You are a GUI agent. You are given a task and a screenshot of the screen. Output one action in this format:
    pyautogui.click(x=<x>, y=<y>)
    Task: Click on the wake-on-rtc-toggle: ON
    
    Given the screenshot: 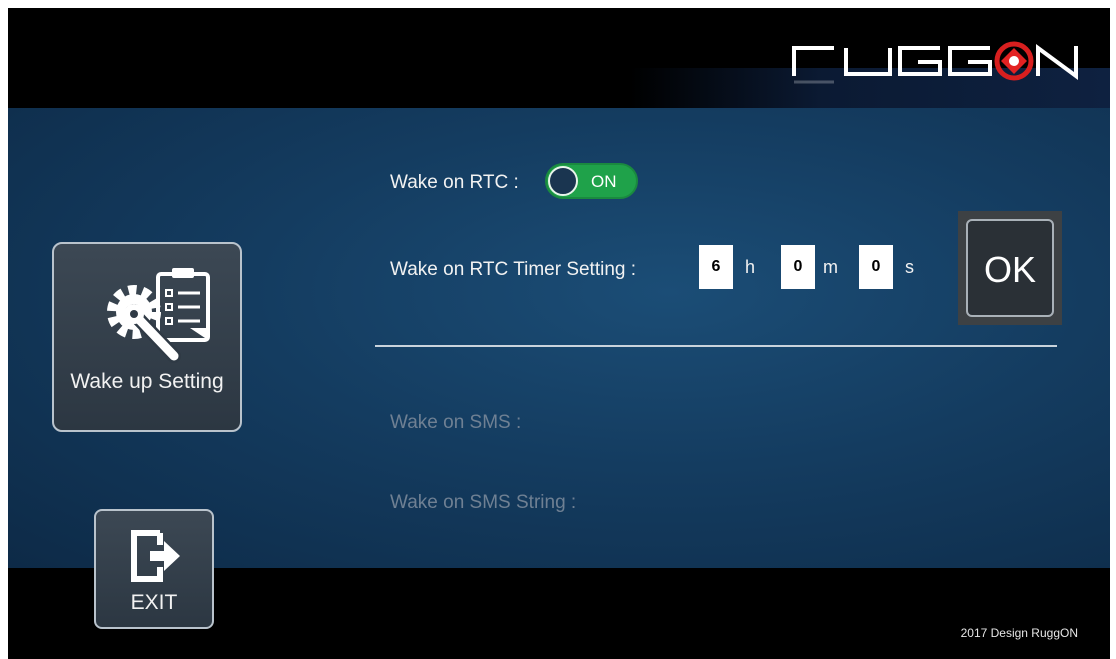 What is the action you would take?
    pyautogui.click(x=591, y=181)
    